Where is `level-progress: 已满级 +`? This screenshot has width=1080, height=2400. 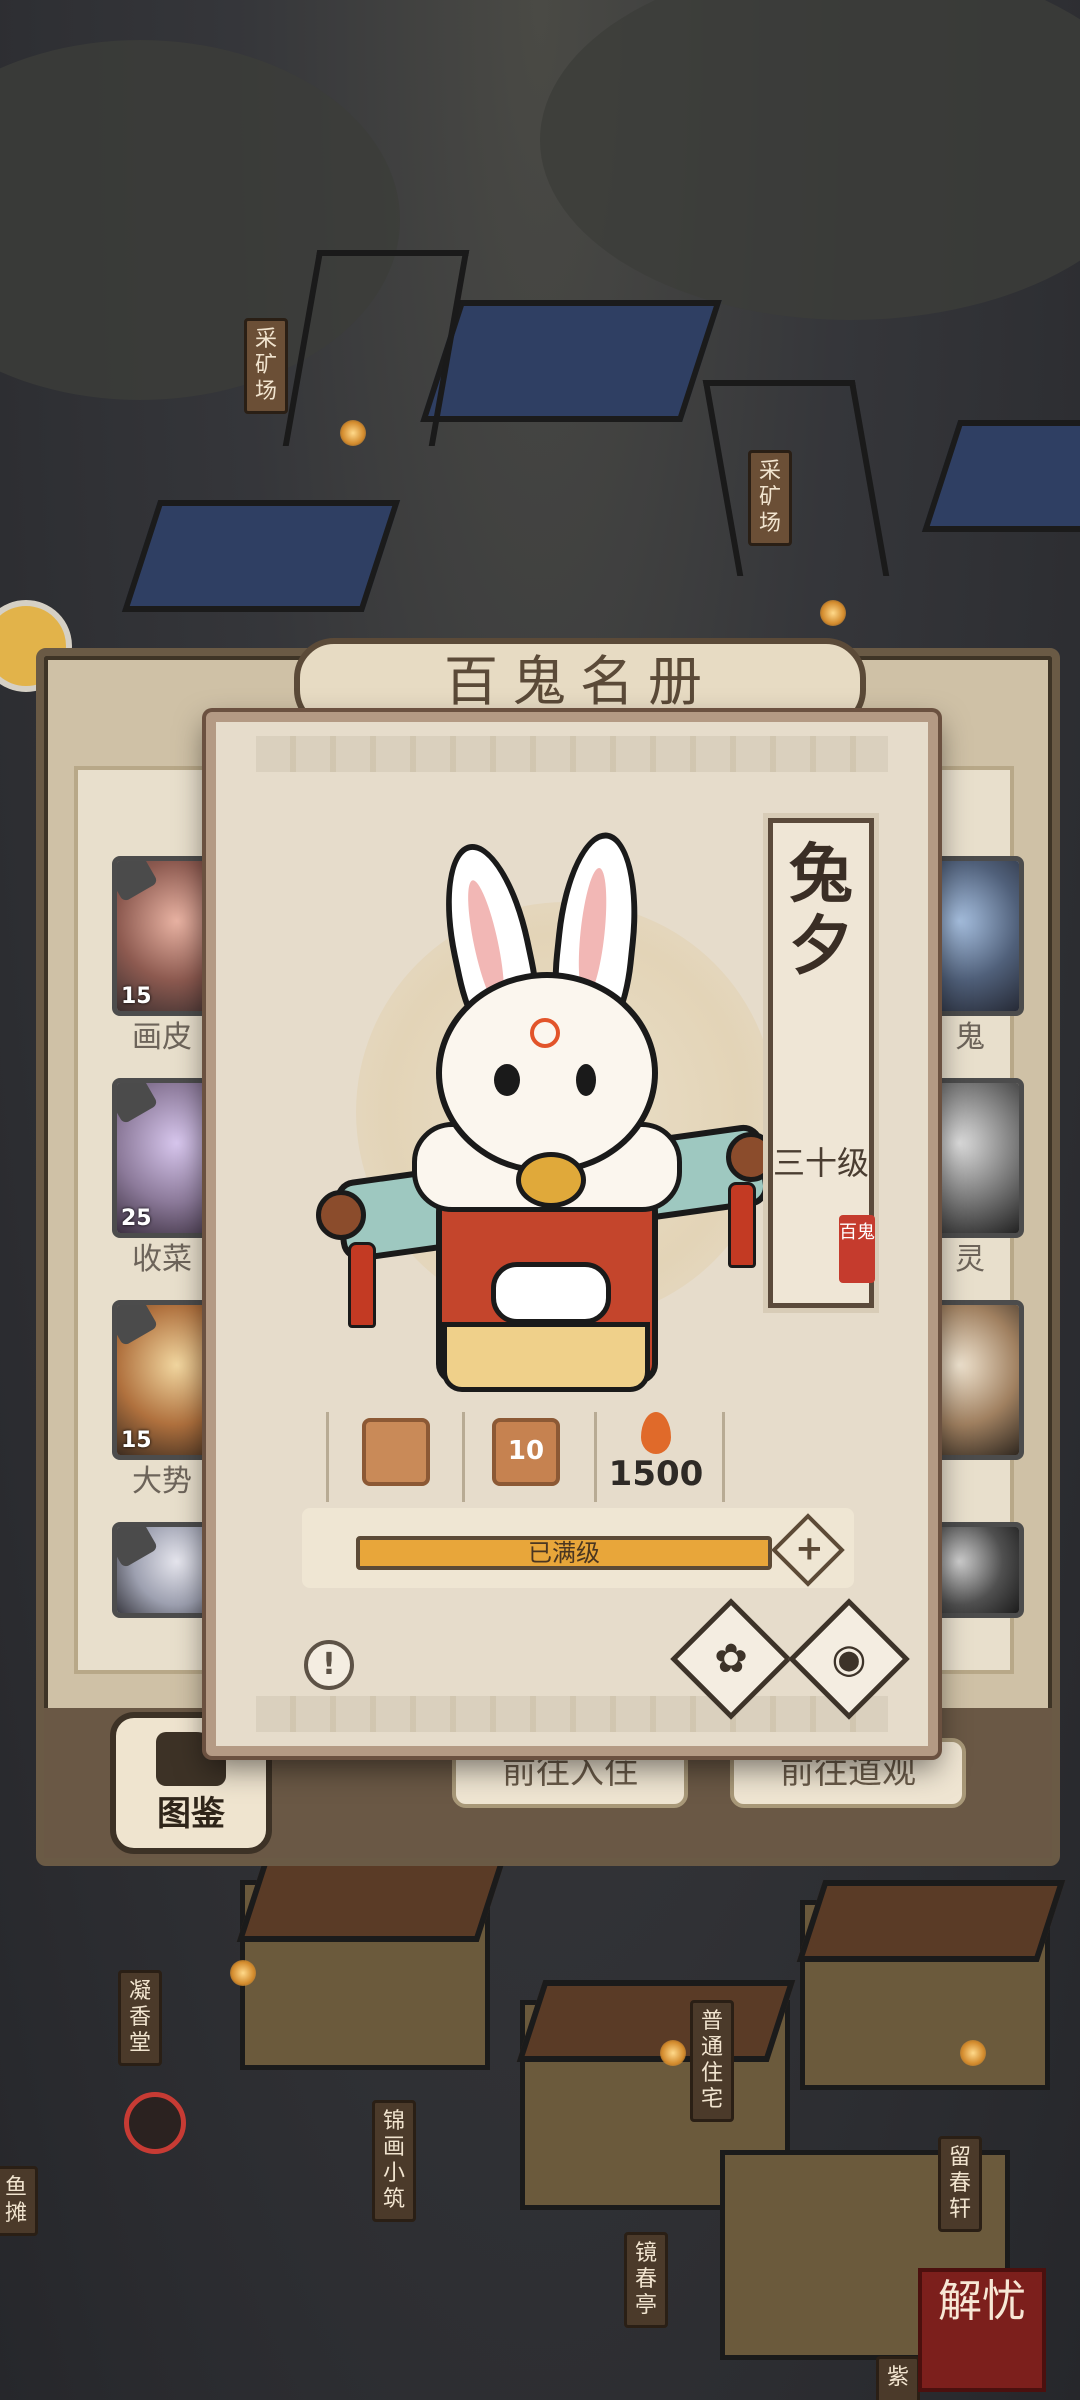
level-progress: 已满级 + is located at coordinates (578, 1548).